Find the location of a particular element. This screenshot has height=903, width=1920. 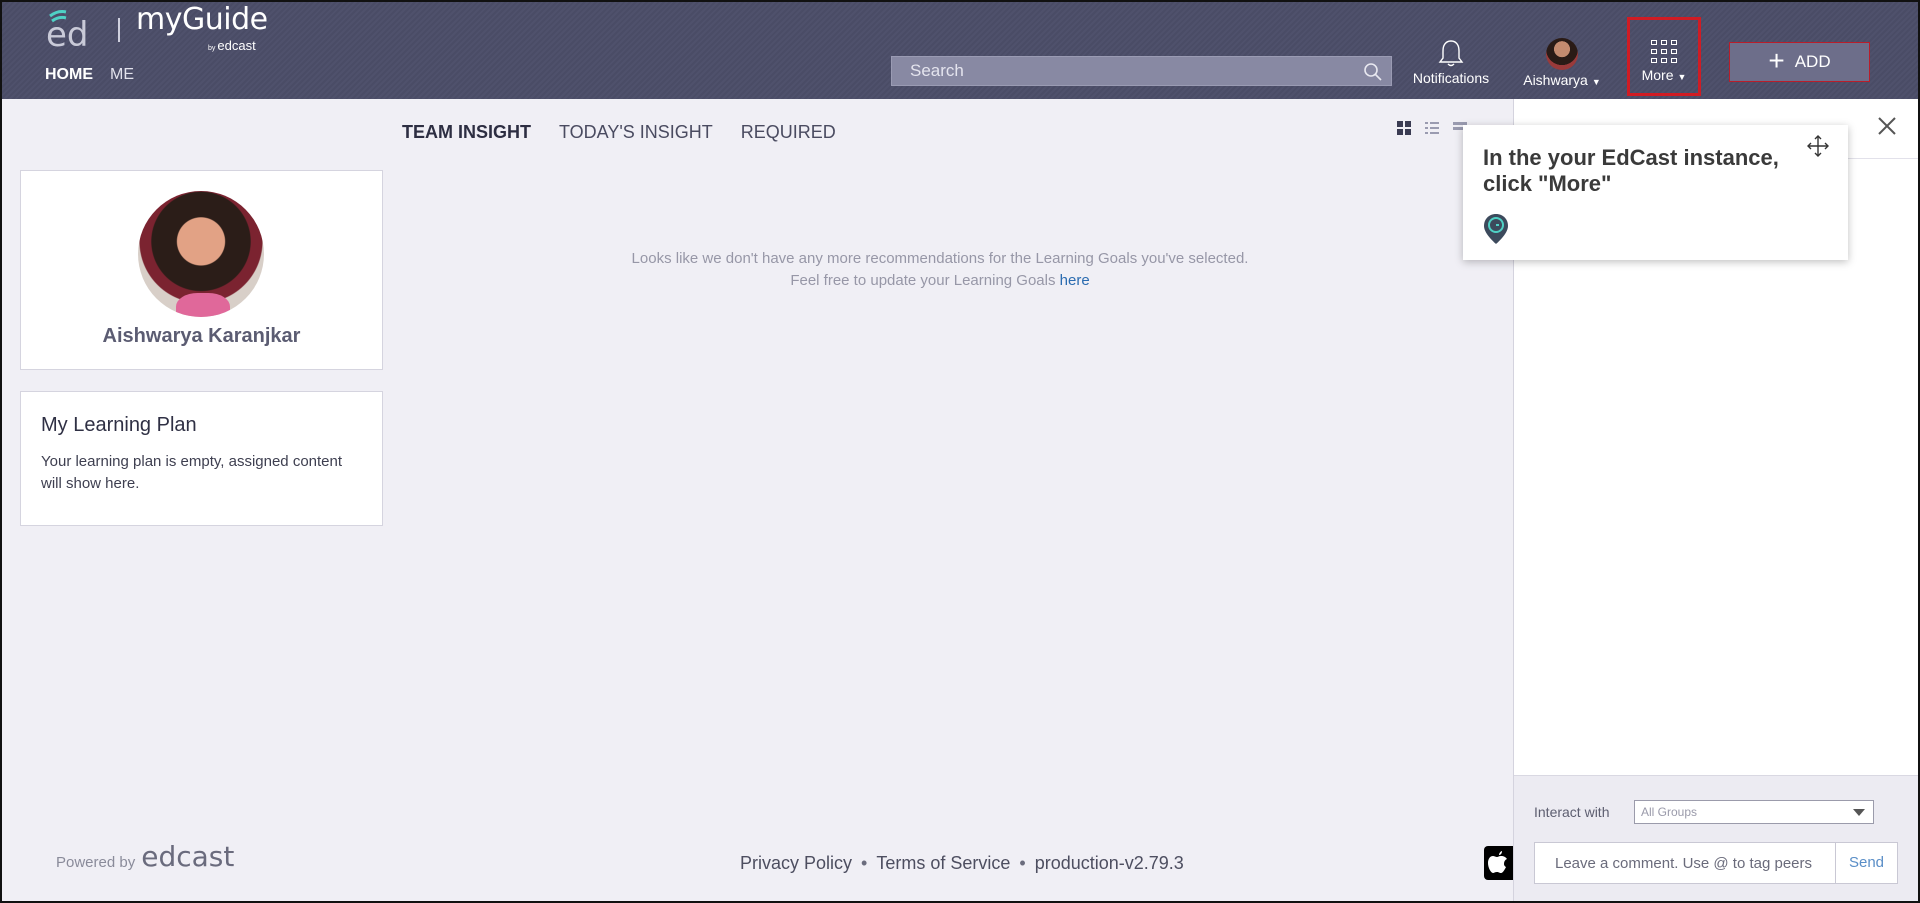

terms-of-service-link: Terms of Service is located at coordinates (943, 863).